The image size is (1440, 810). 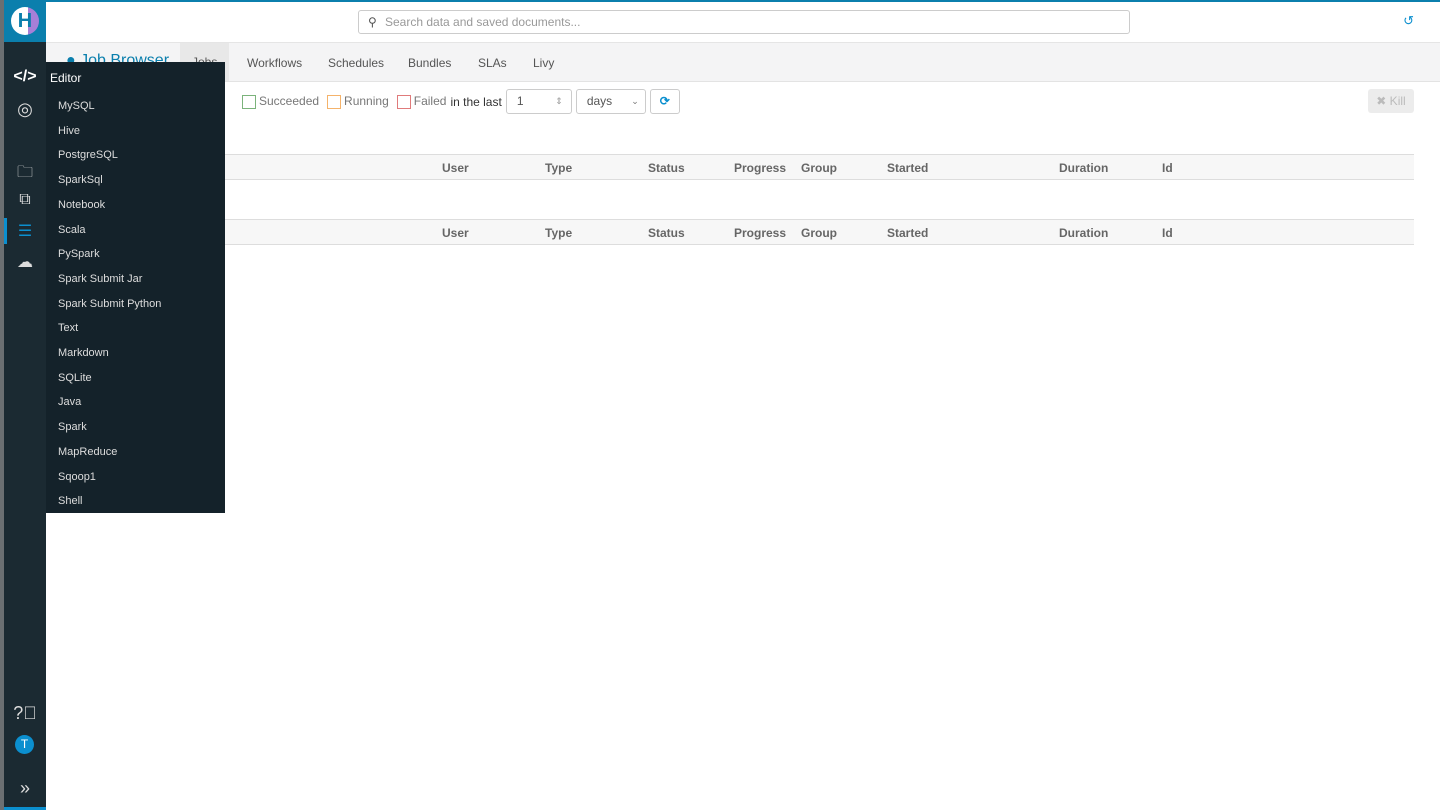 What do you see at coordinates (69, 131) in the screenshot?
I see `menu-item-hive: Hive` at bounding box center [69, 131].